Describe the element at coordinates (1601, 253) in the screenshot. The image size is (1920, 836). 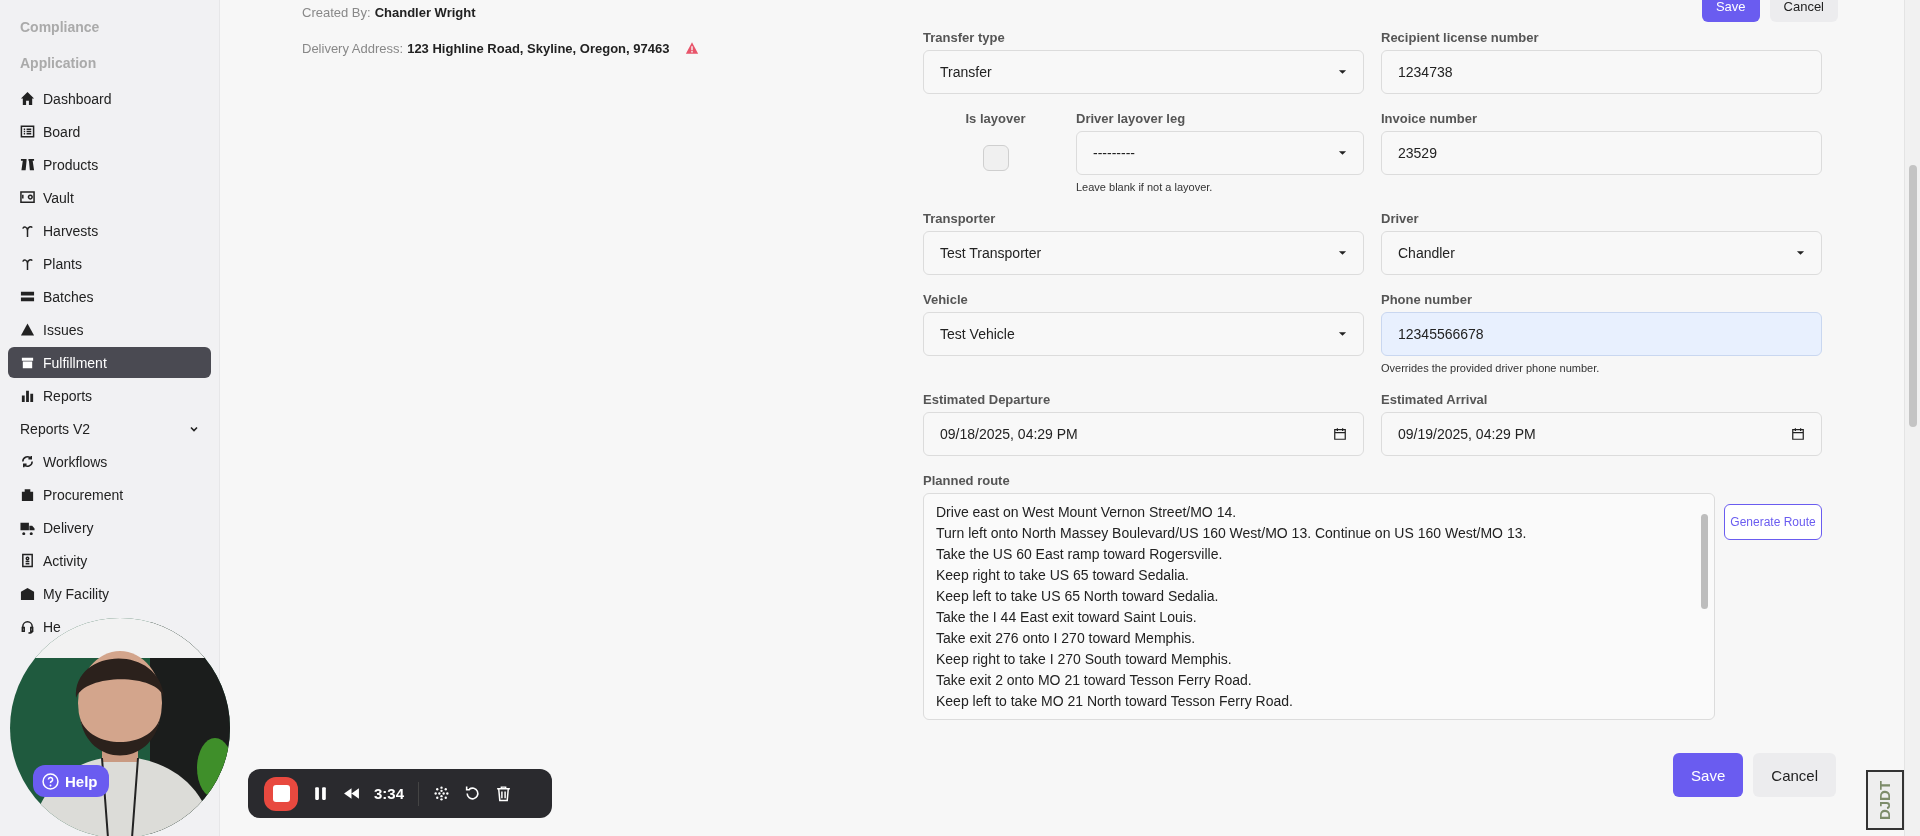
I see `select-field: Chandler` at that location.